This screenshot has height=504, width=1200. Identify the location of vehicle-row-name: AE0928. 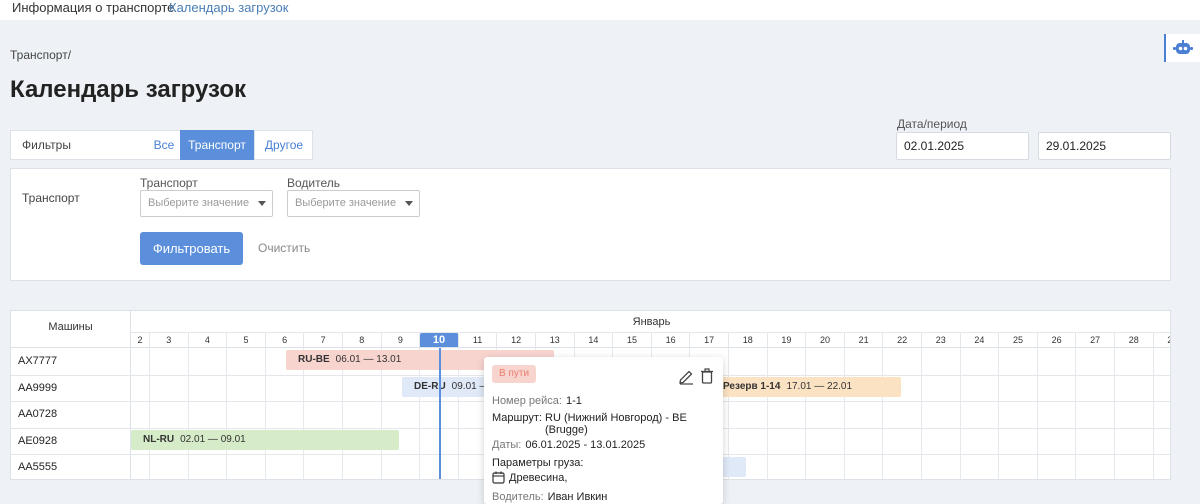
(37, 441).